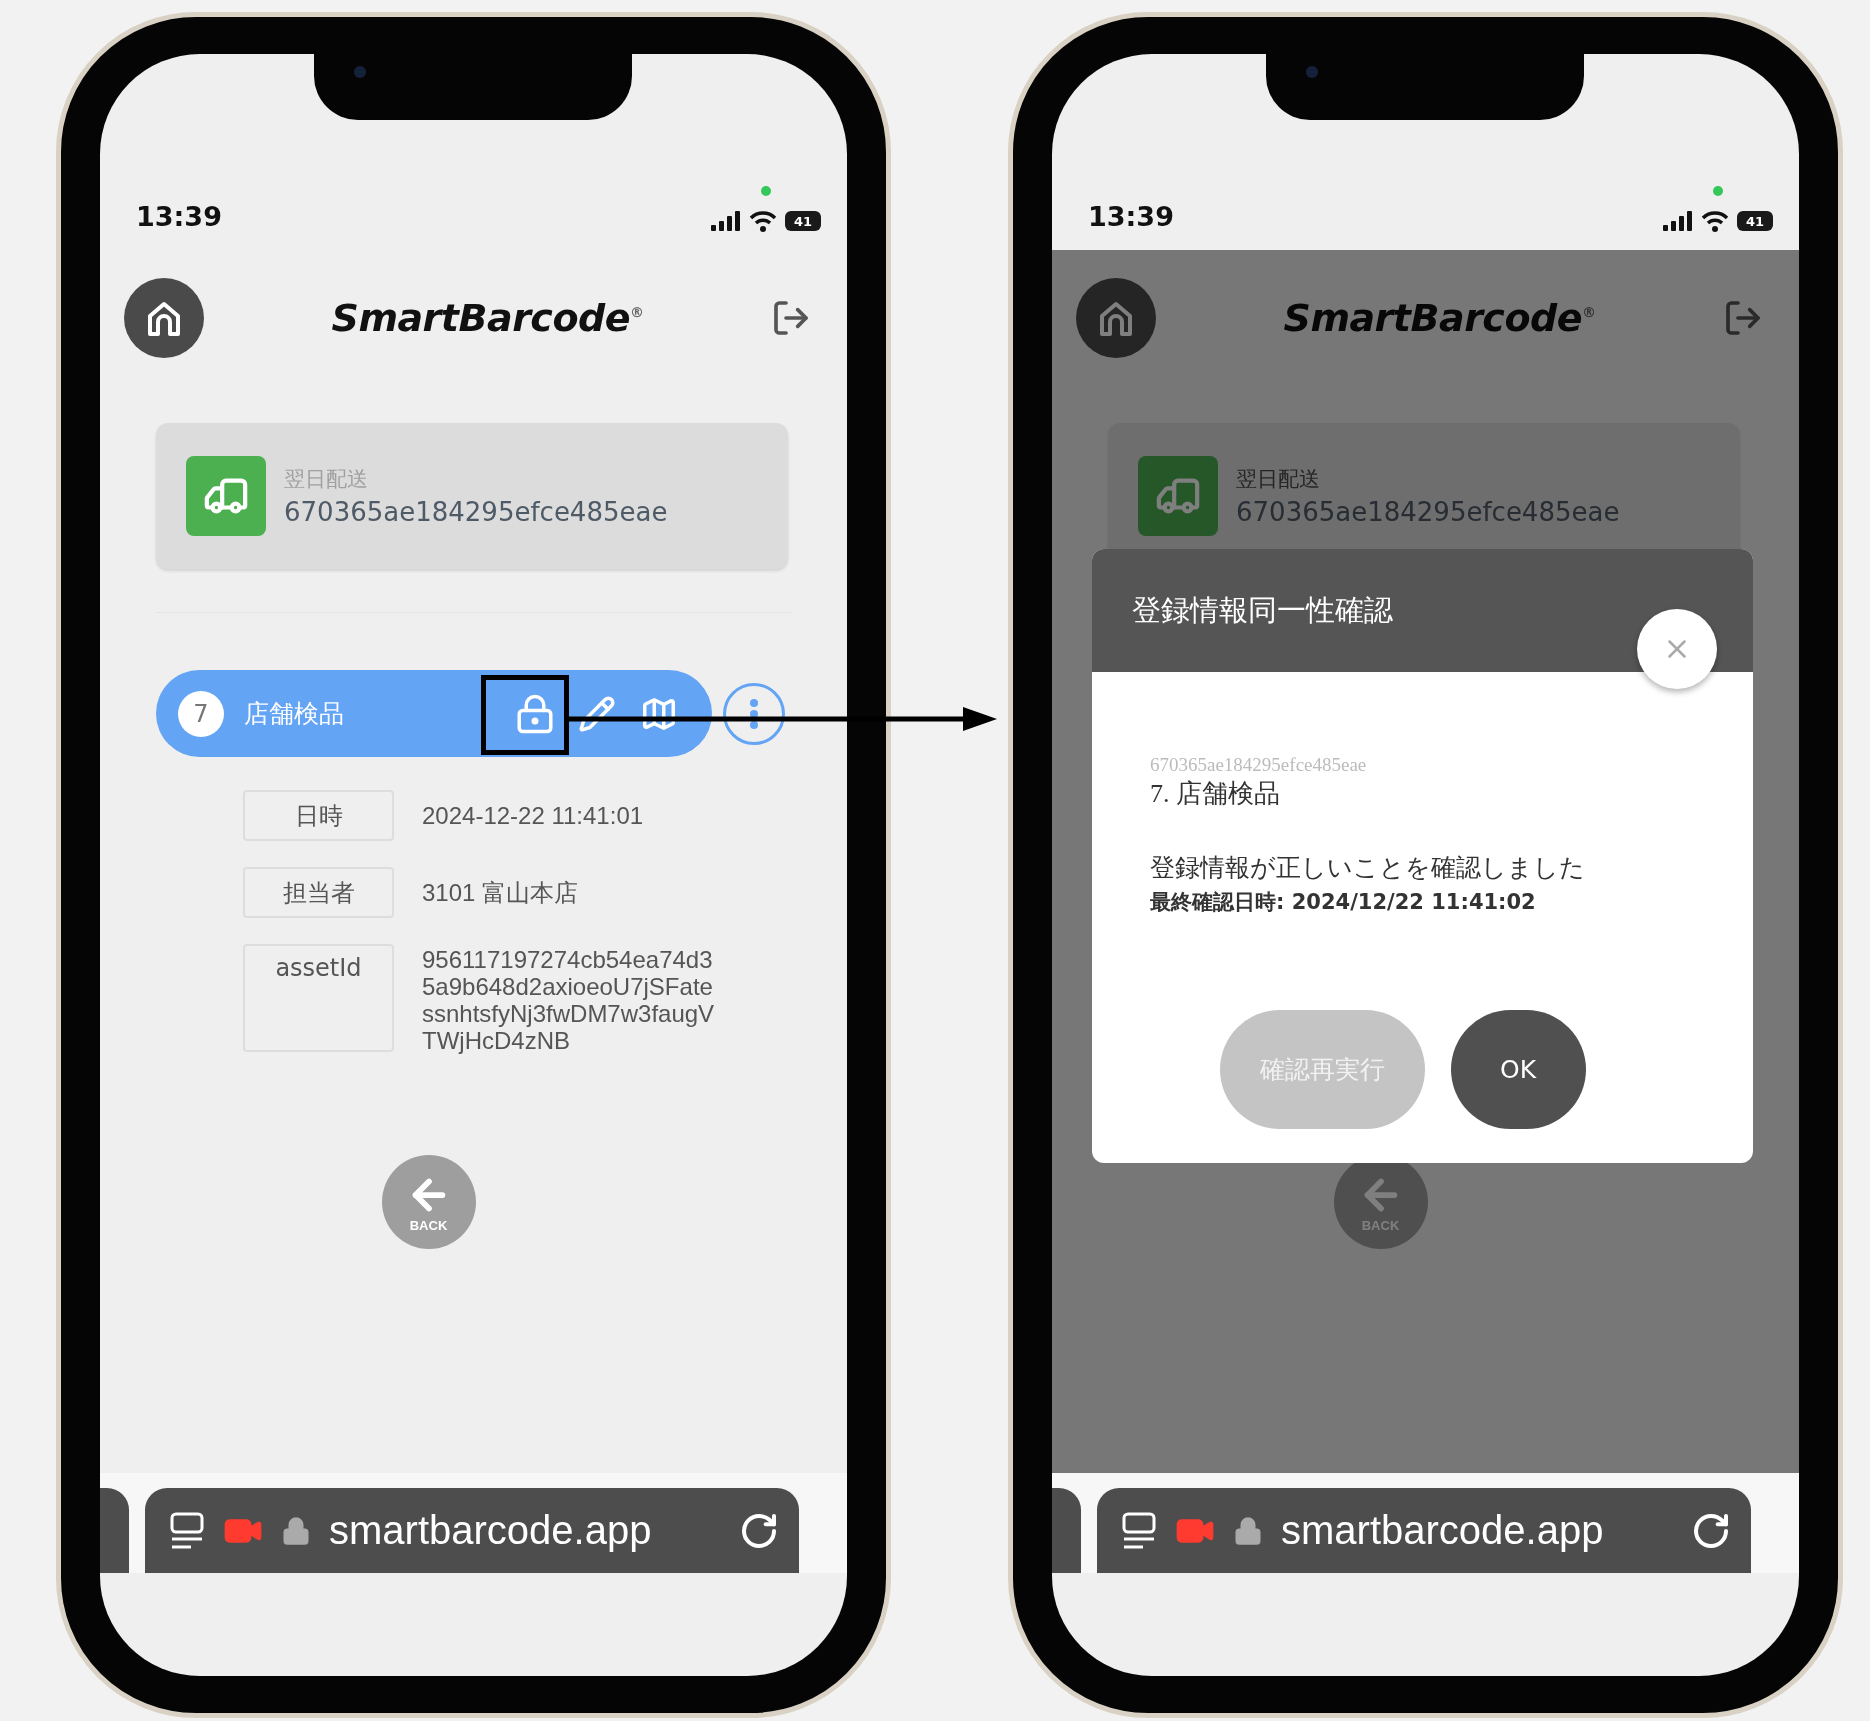 This screenshot has width=1870, height=1721. What do you see at coordinates (318, 998) in the screenshot?
I see `detail-label: assetId` at bounding box center [318, 998].